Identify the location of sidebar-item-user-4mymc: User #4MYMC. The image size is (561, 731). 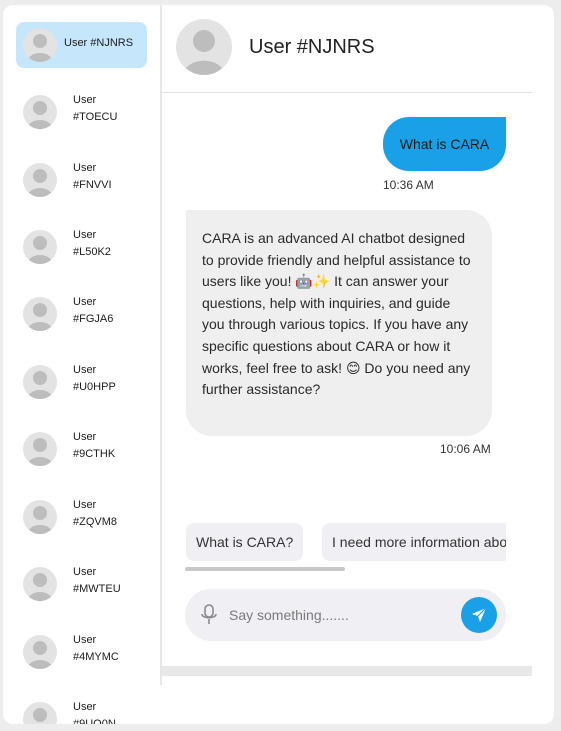
(81, 652).